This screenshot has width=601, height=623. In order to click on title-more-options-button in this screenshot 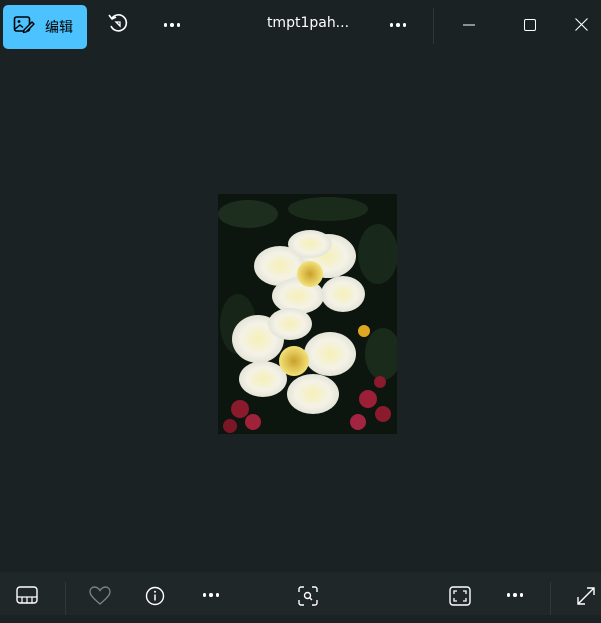, I will do `click(398, 25)`.